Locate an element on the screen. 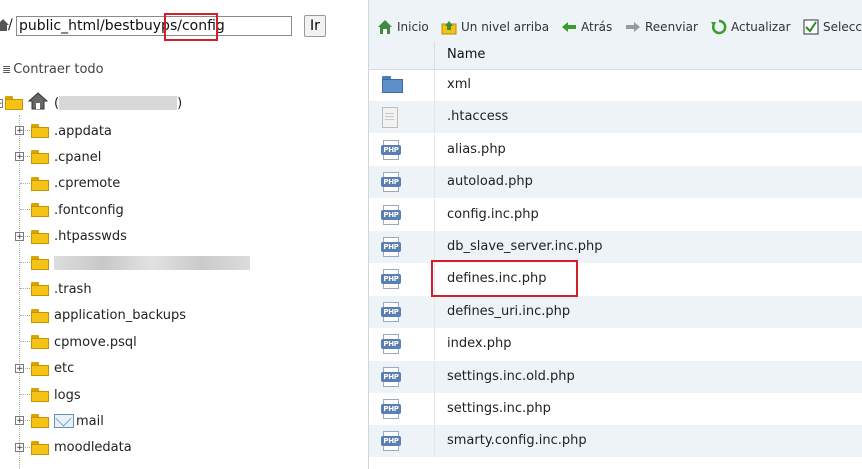  file-row: PHP db_slave_server.inc.php is located at coordinates (615, 247).